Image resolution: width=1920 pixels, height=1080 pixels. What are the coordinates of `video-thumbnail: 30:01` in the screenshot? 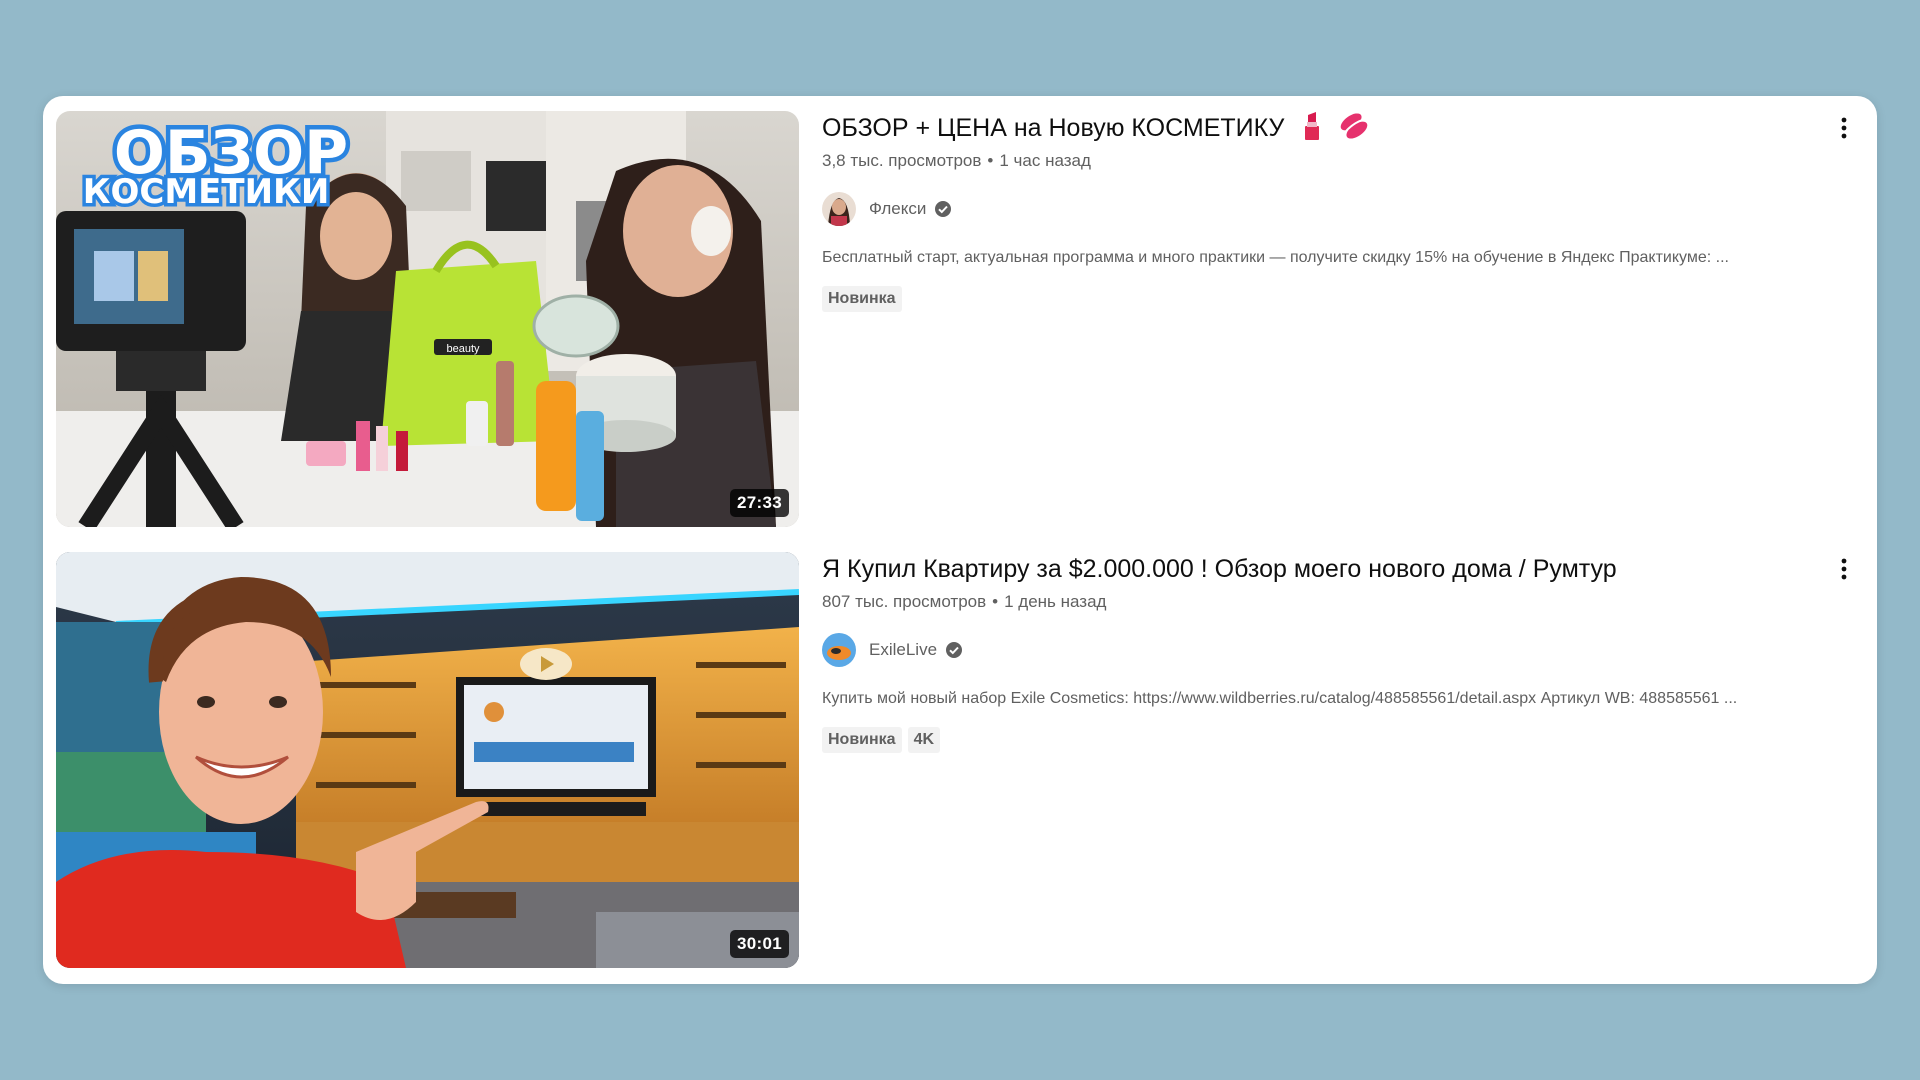 It's located at (427, 760).